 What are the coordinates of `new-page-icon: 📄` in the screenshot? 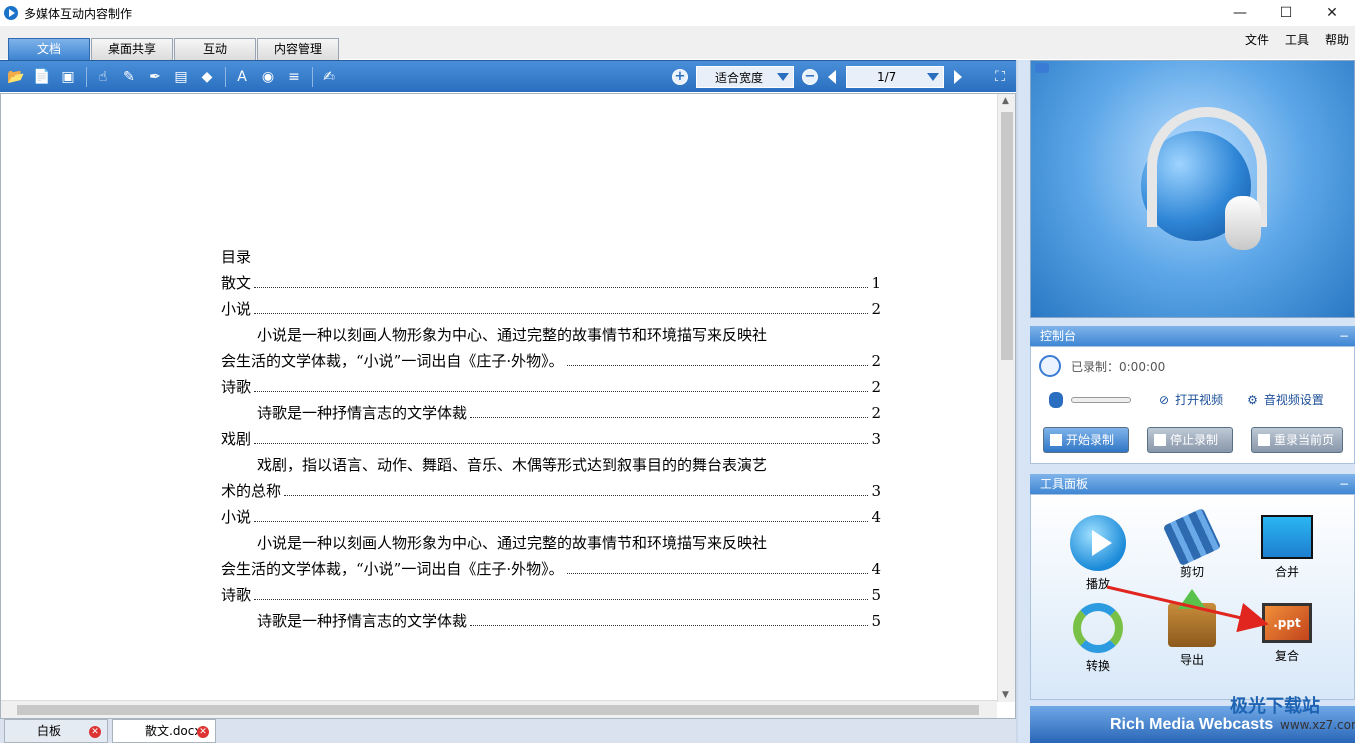 It's located at (42, 77).